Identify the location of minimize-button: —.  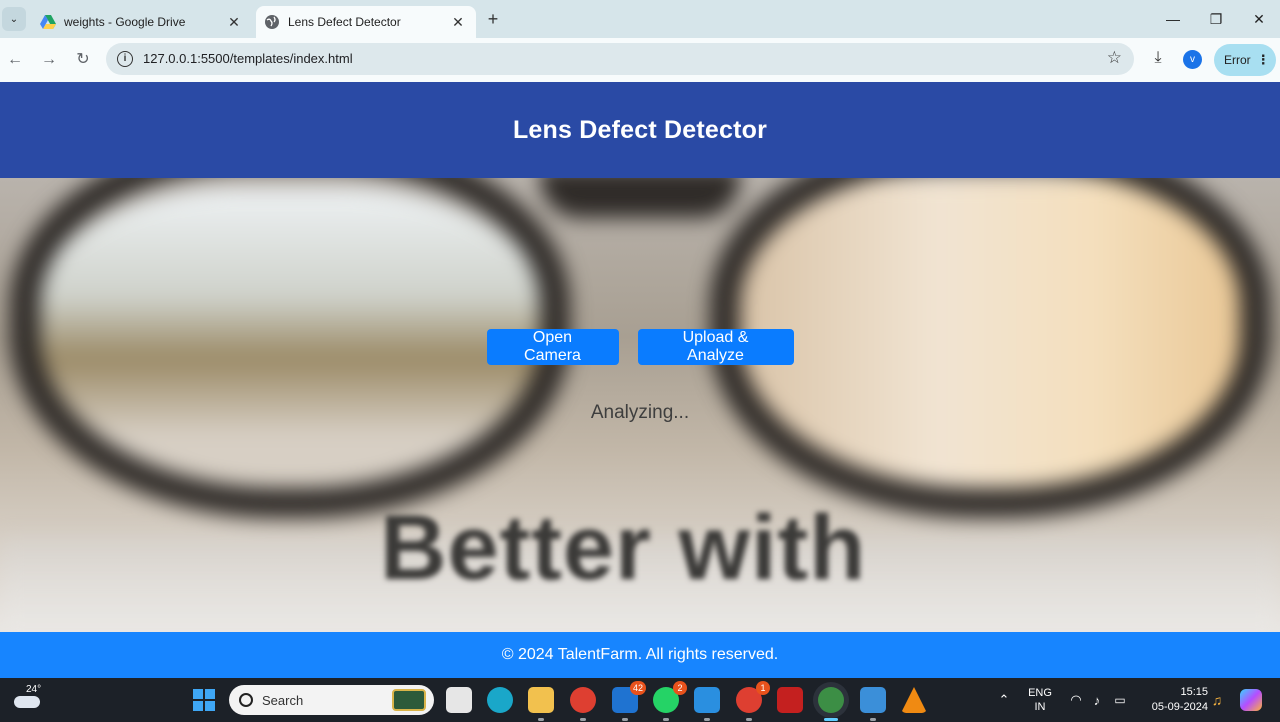
(1173, 19).